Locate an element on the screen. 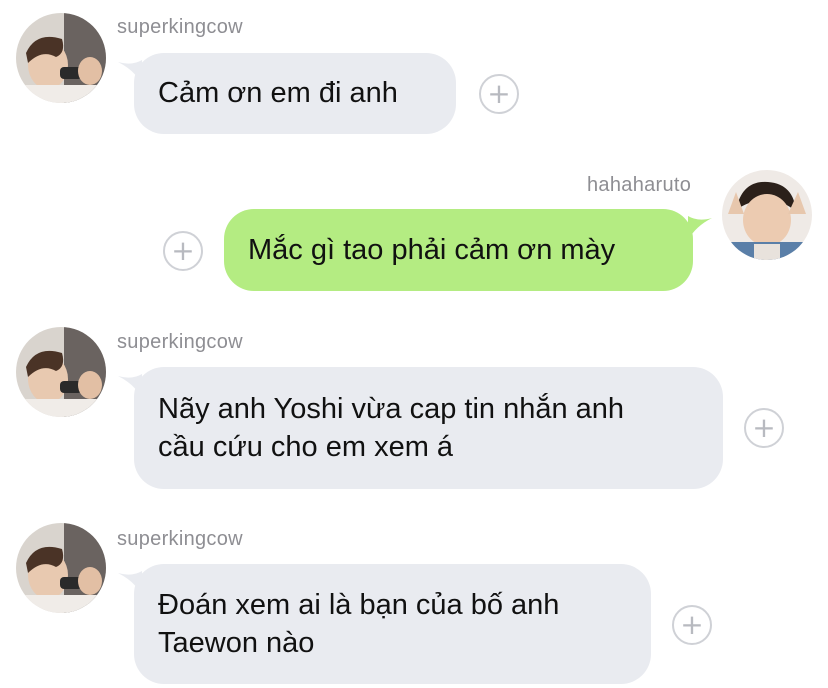 The height and width of the screenshot is (688, 828). message-bubble: Mắc gì tao phải cảm ơn mày is located at coordinates (458, 250).